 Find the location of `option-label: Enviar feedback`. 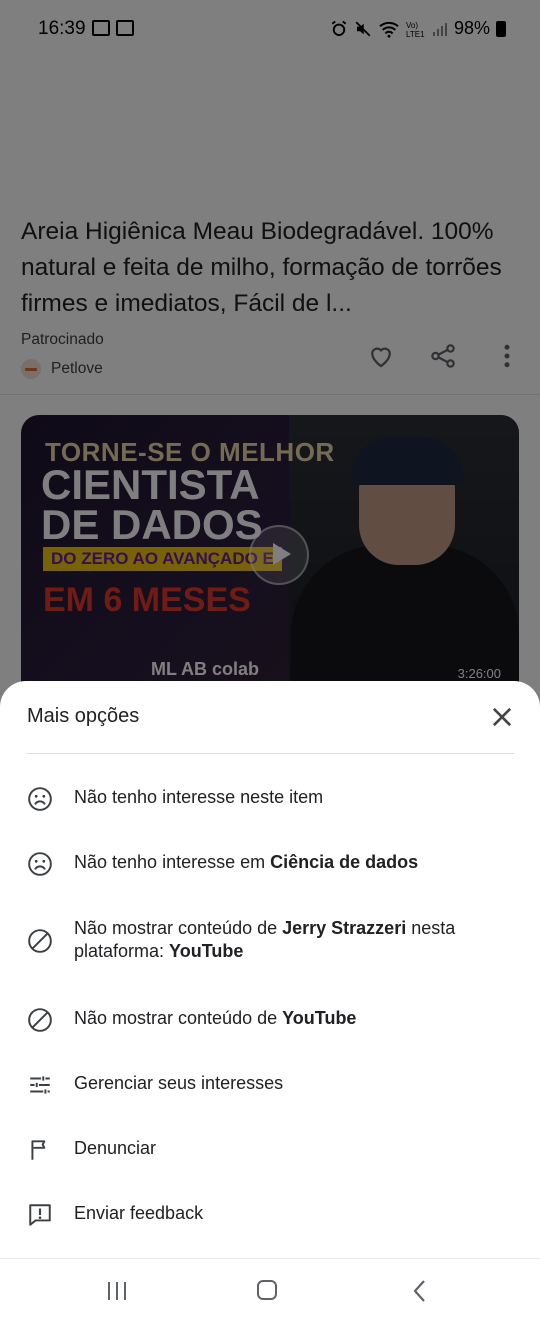

option-label: Enviar feedback is located at coordinates (139, 1213).